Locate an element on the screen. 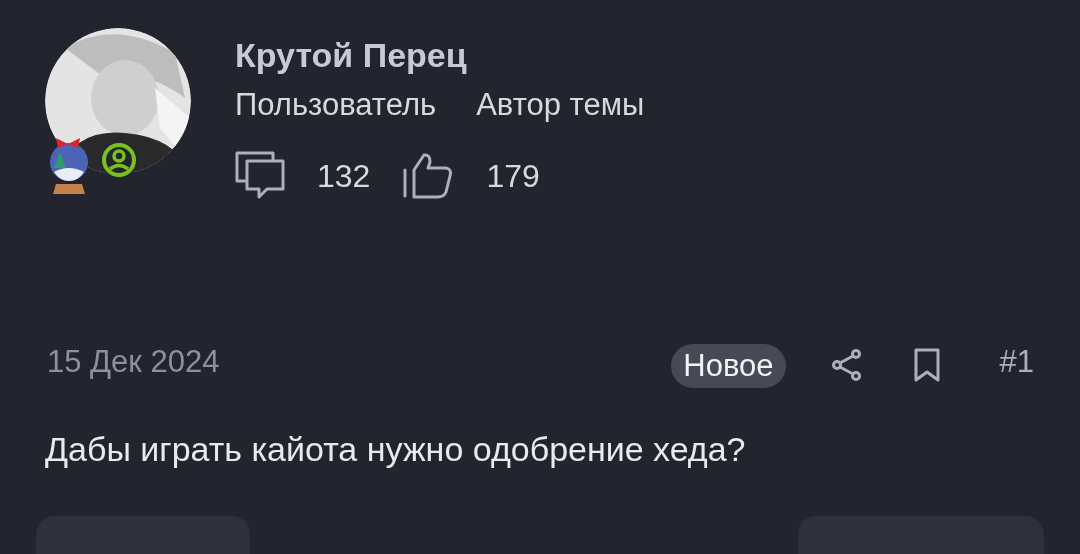 This screenshot has height=554, width=1080. thumbs-up-icon is located at coordinates (428, 176).